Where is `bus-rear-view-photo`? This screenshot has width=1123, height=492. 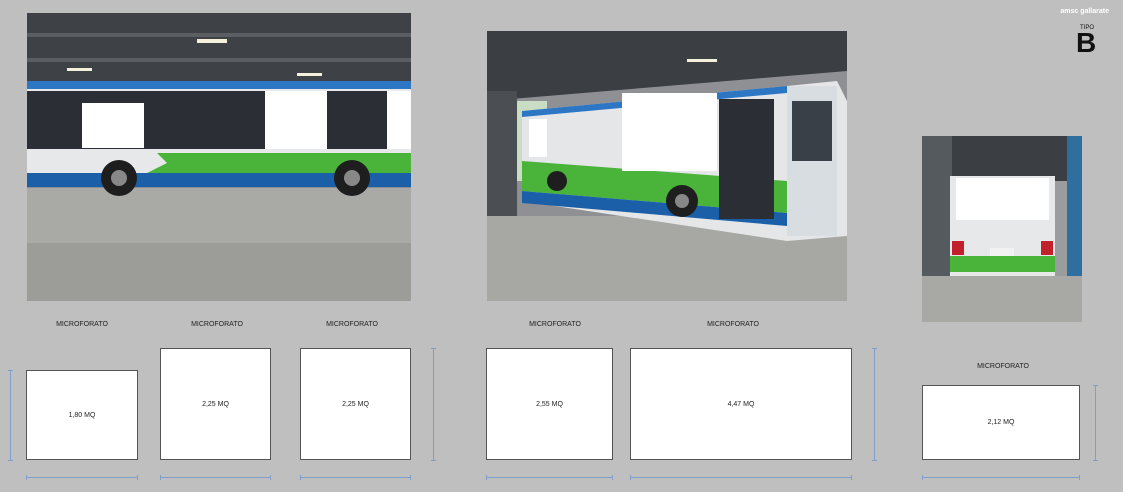 bus-rear-view-photo is located at coordinates (1002, 229).